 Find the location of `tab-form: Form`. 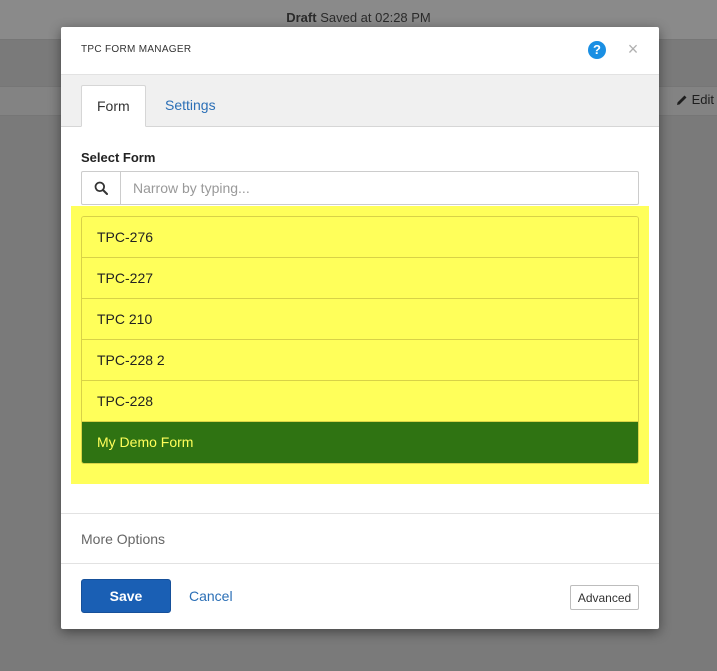

tab-form: Form is located at coordinates (113, 106).